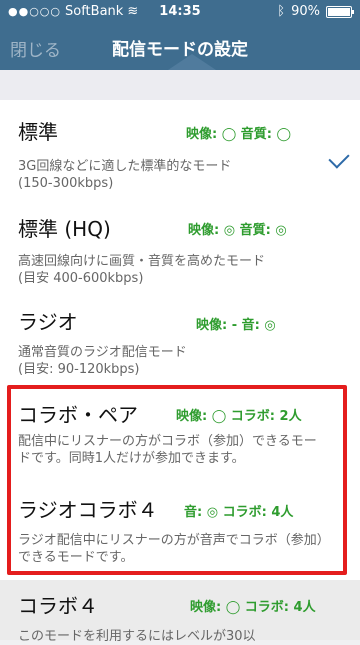  What do you see at coordinates (339, 158) in the screenshot?
I see `checkmark-icon` at bounding box center [339, 158].